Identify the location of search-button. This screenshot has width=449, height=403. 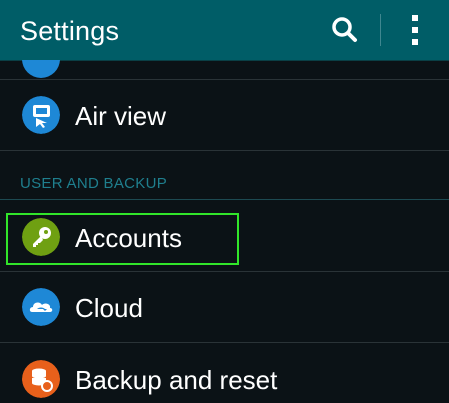
(345, 30).